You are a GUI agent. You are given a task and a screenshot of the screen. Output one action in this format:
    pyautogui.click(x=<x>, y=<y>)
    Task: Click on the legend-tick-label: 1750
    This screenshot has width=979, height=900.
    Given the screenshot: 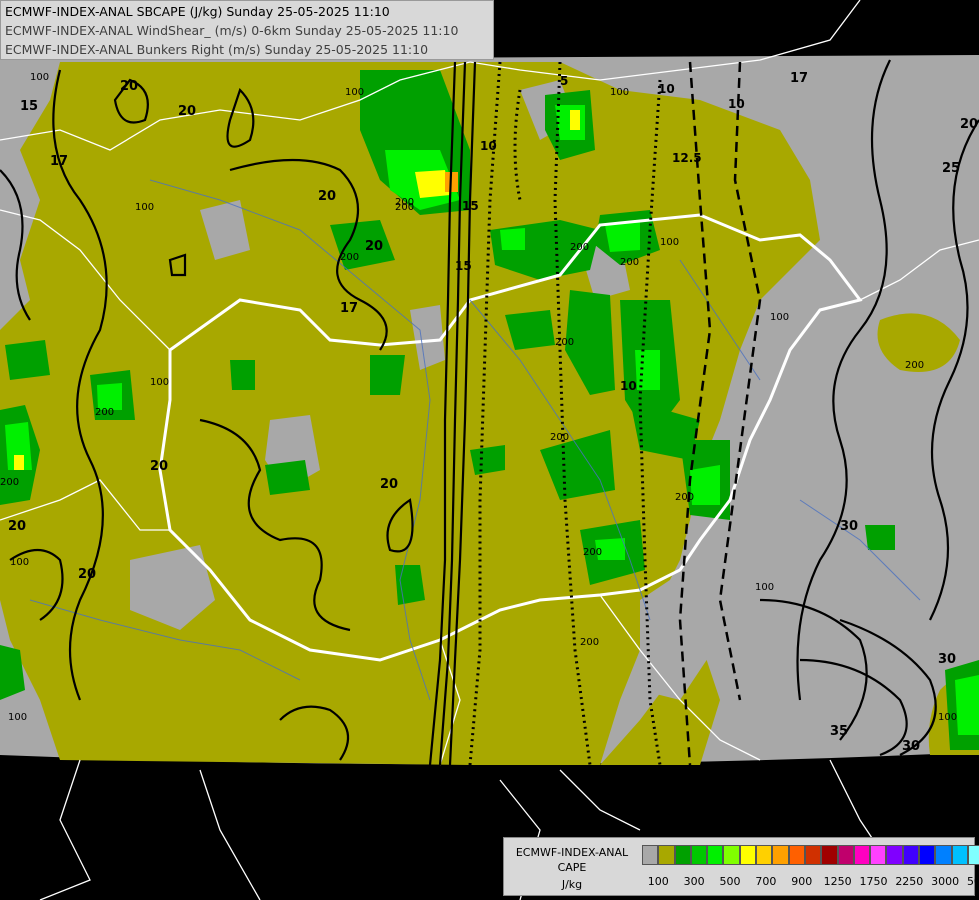 What is the action you would take?
    pyautogui.click(x=873, y=881)
    